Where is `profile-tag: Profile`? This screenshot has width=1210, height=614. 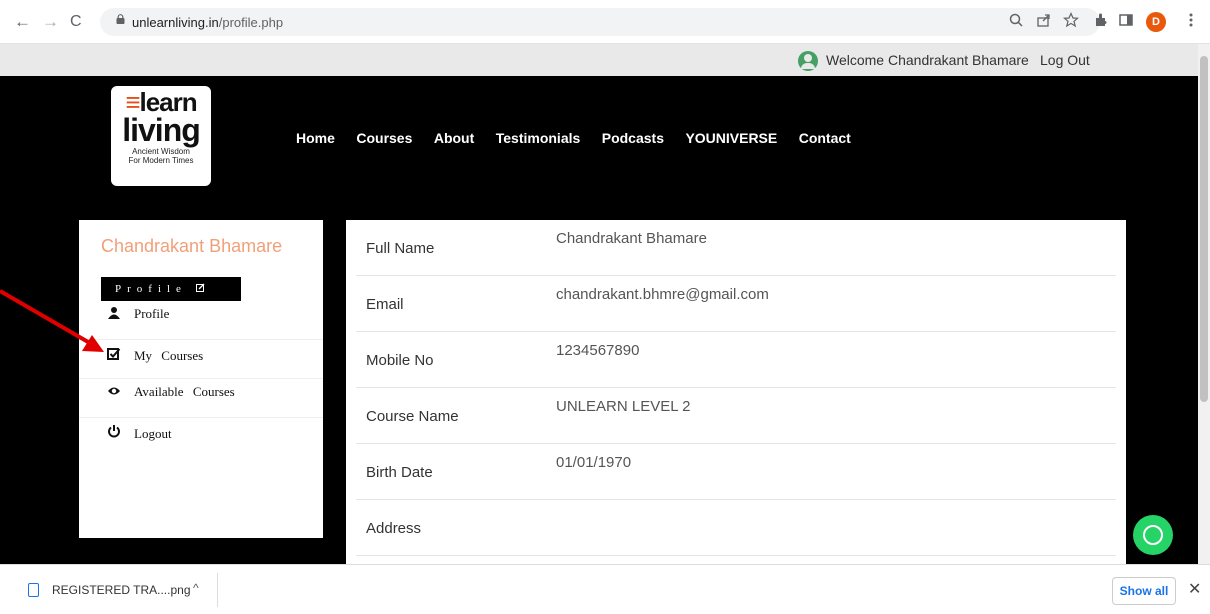
profile-tag: Profile is located at coordinates (171, 289).